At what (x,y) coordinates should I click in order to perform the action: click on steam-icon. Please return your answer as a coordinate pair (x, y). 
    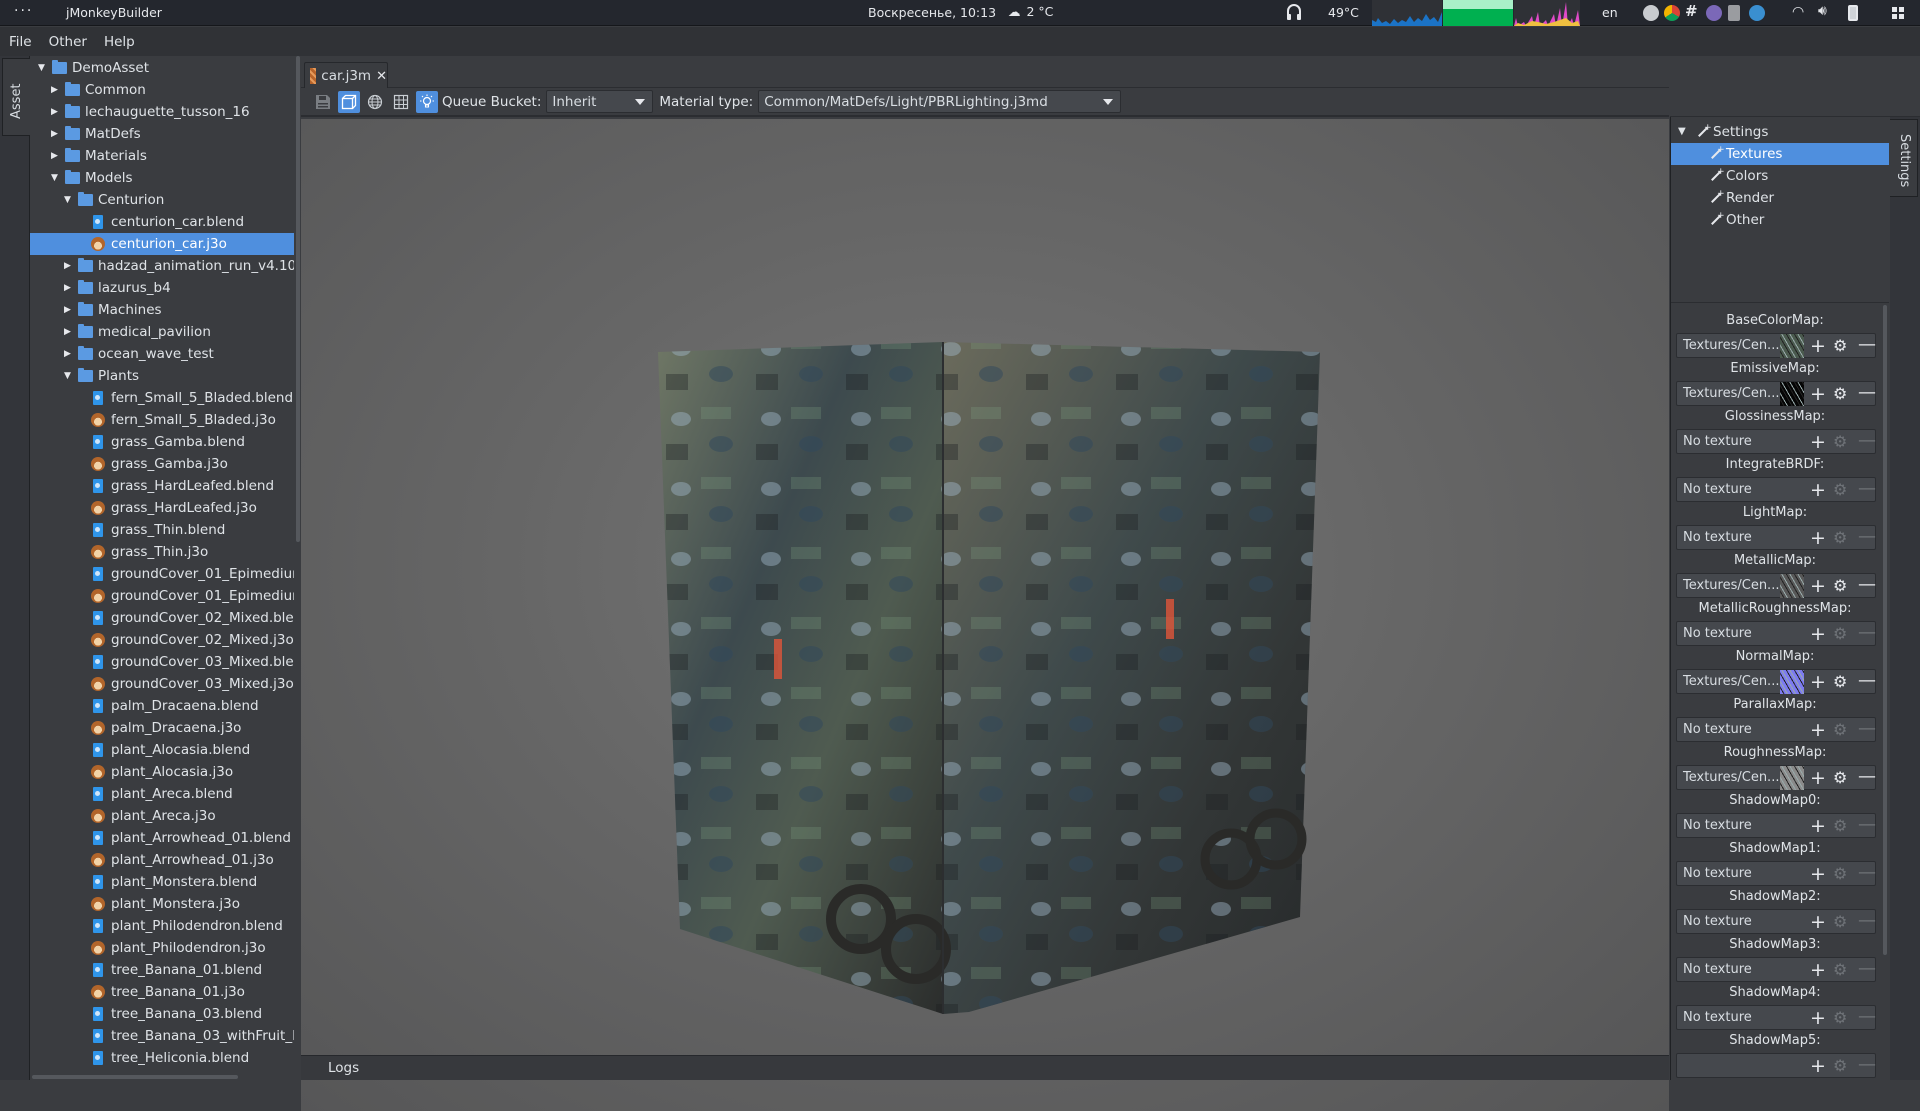
    Looking at the image, I should click on (1651, 13).